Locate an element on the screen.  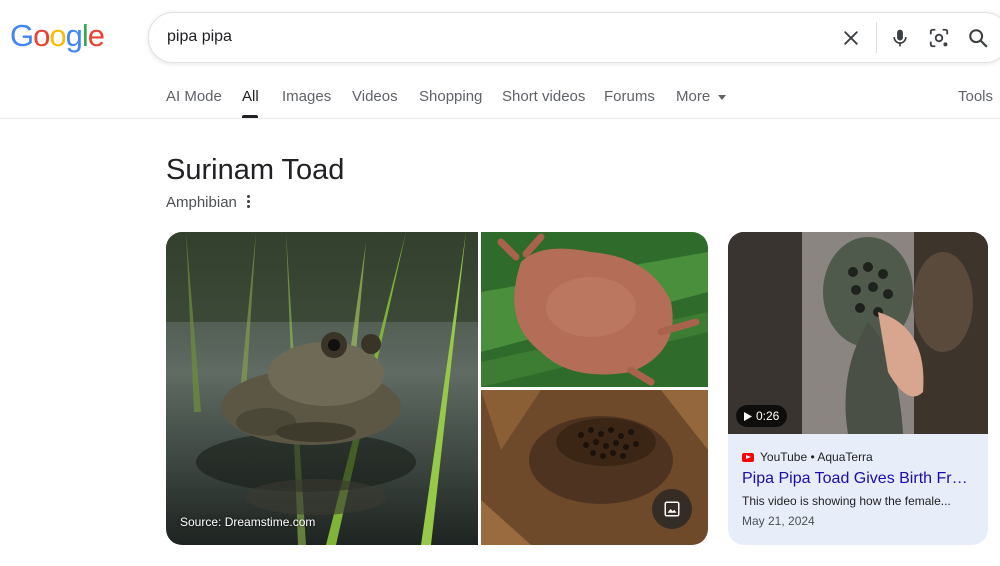
clear-button is located at coordinates (851, 38).